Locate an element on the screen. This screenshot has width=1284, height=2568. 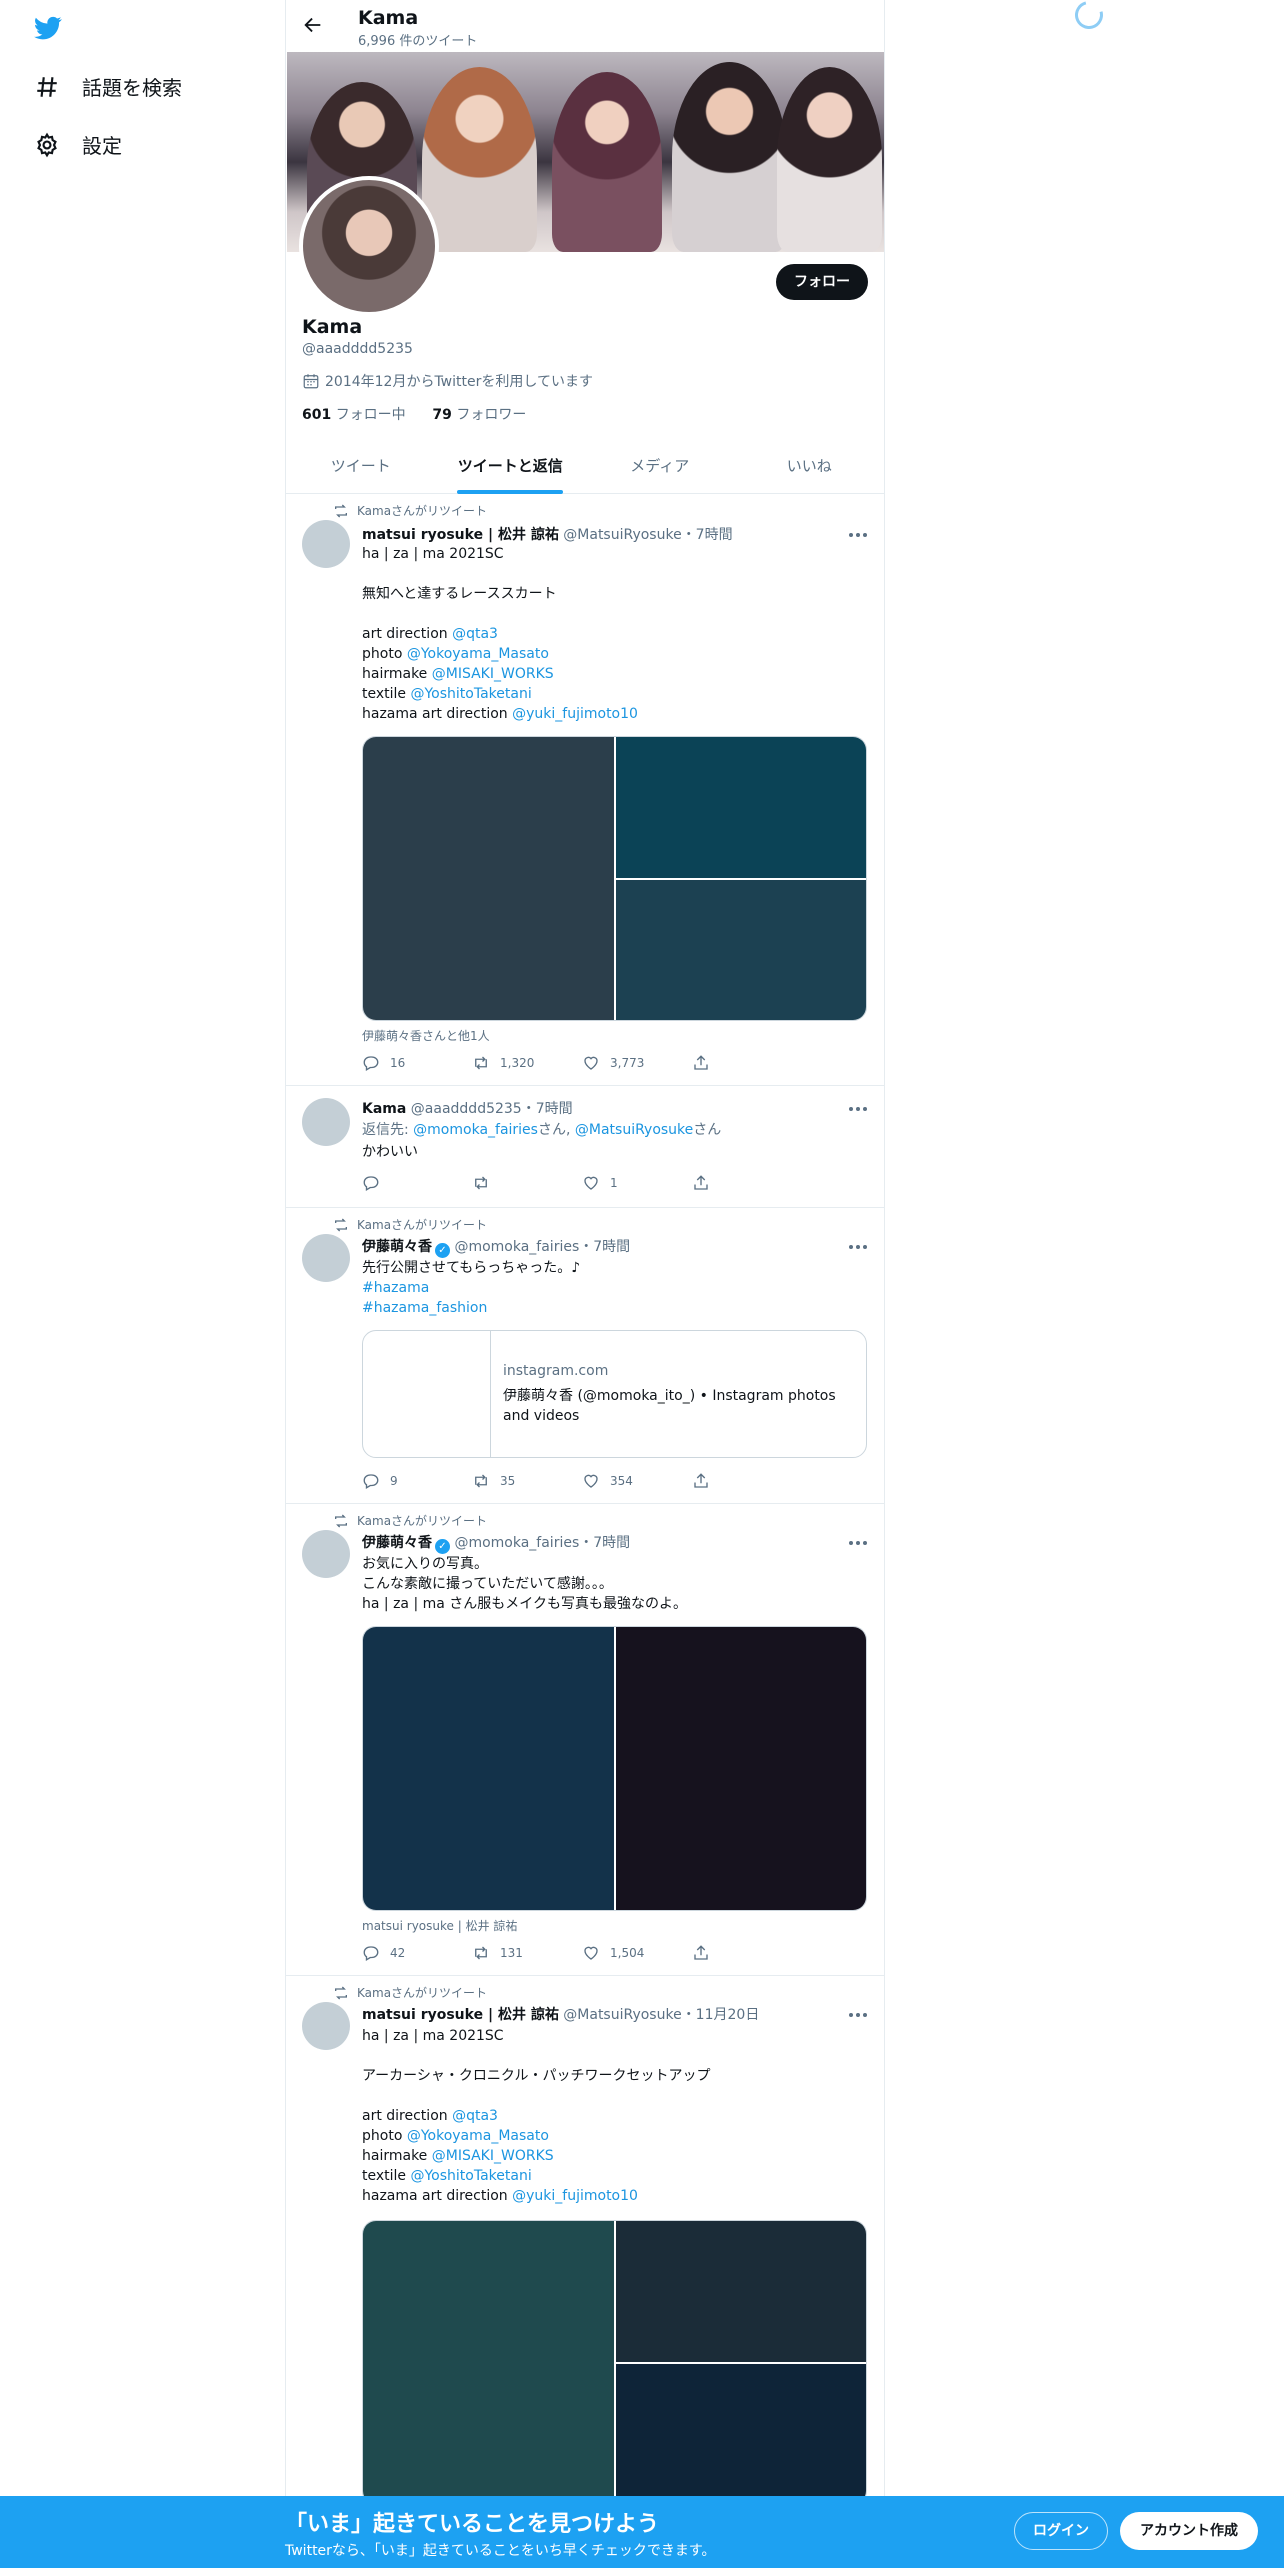
author-name: Kama is located at coordinates (384, 1109).